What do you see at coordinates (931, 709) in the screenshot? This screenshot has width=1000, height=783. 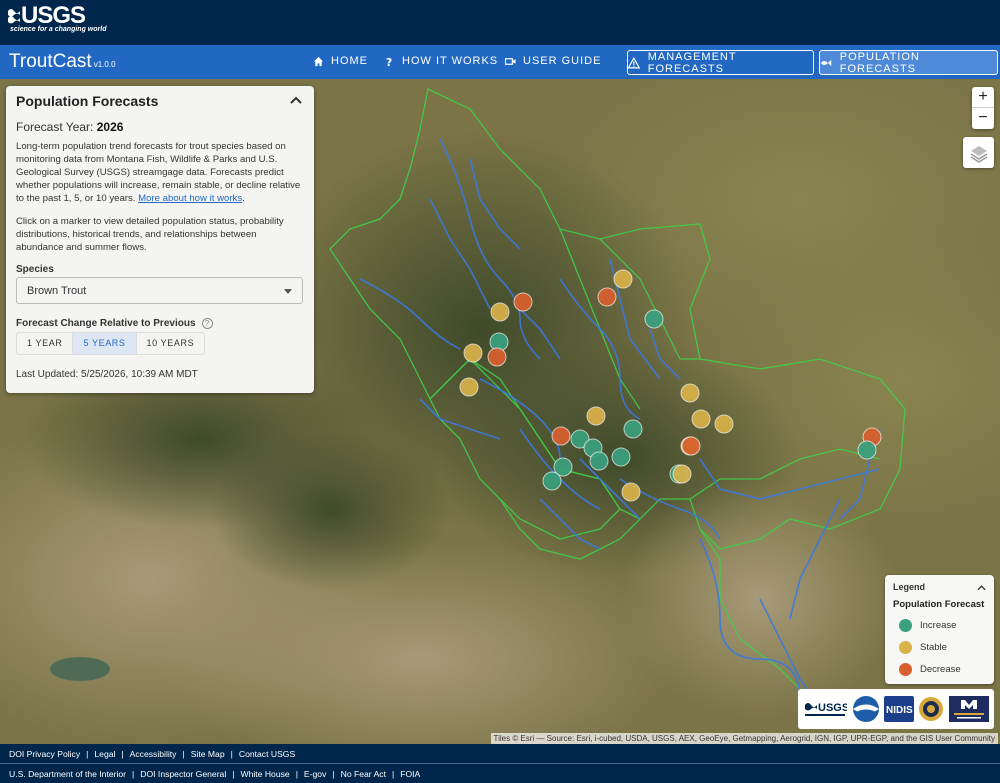 I see `msu-seal-logo` at bounding box center [931, 709].